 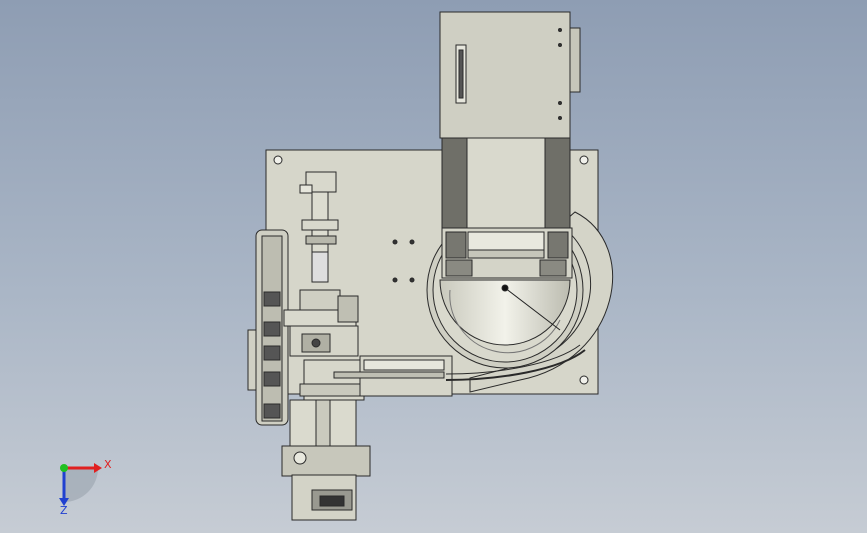 I want to click on x-axis-head, so click(x=98, y=468).